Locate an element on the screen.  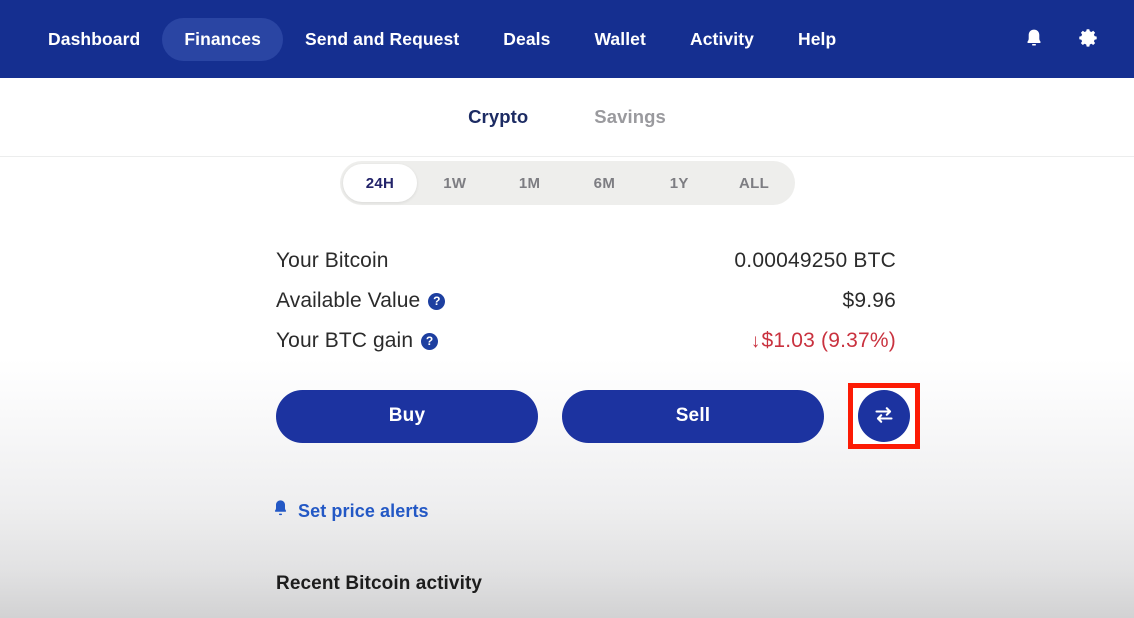
action-buttons: Buy Sell is located at coordinates (705, 416).